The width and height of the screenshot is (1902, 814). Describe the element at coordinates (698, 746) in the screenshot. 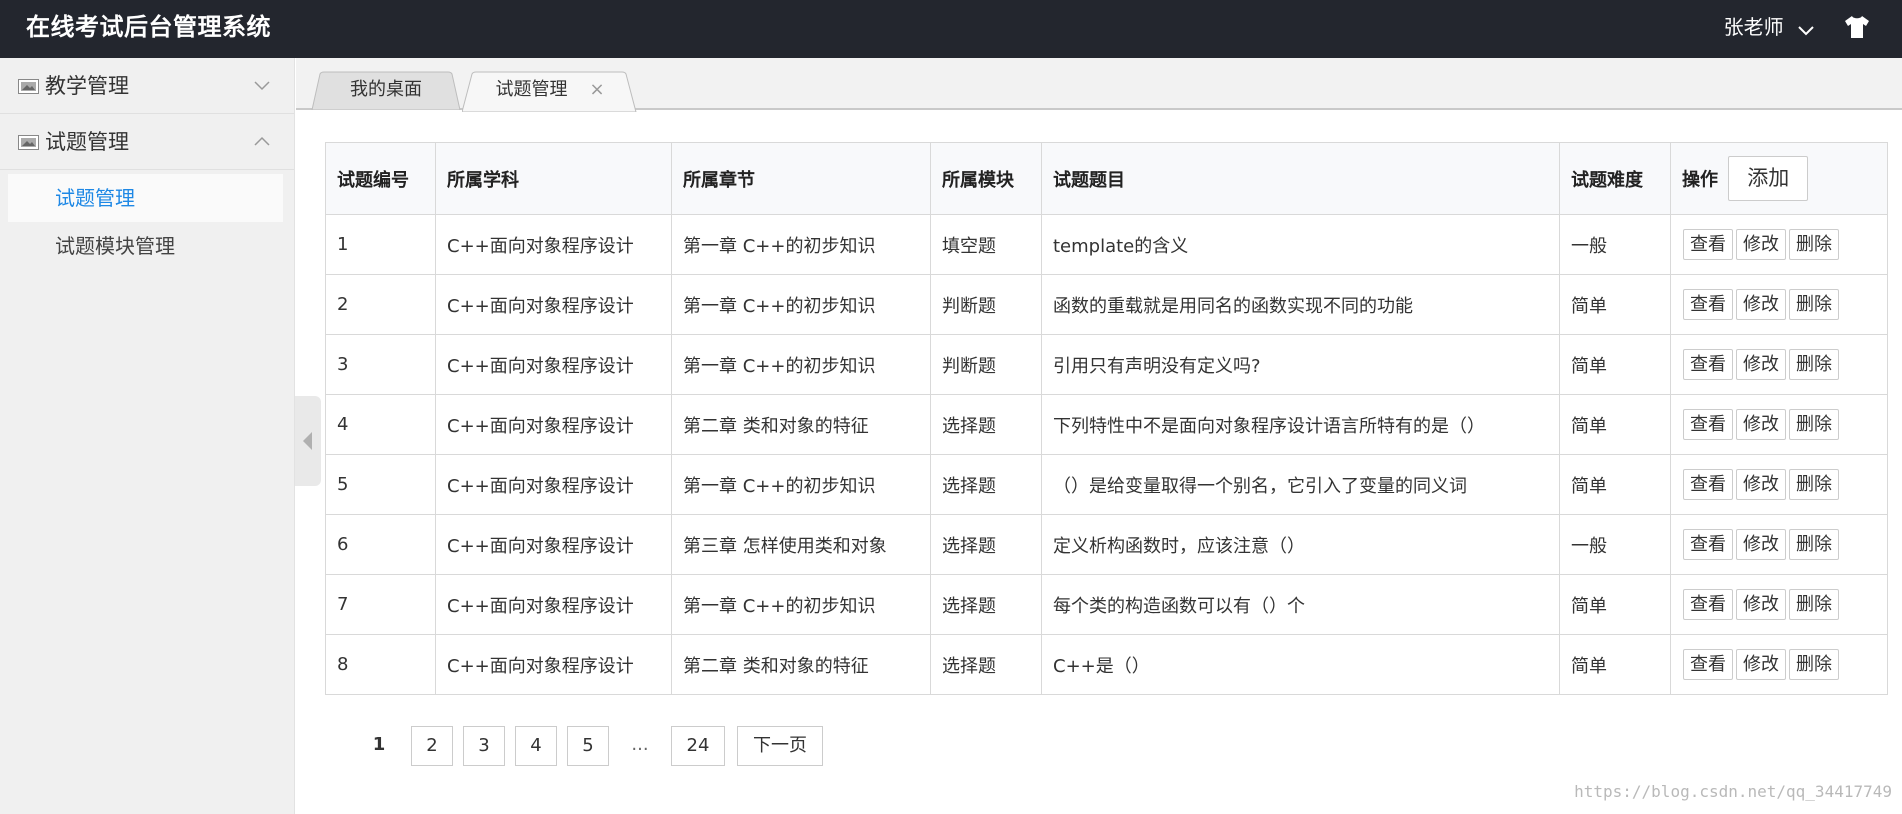

I see `page-24-button: 24` at that location.